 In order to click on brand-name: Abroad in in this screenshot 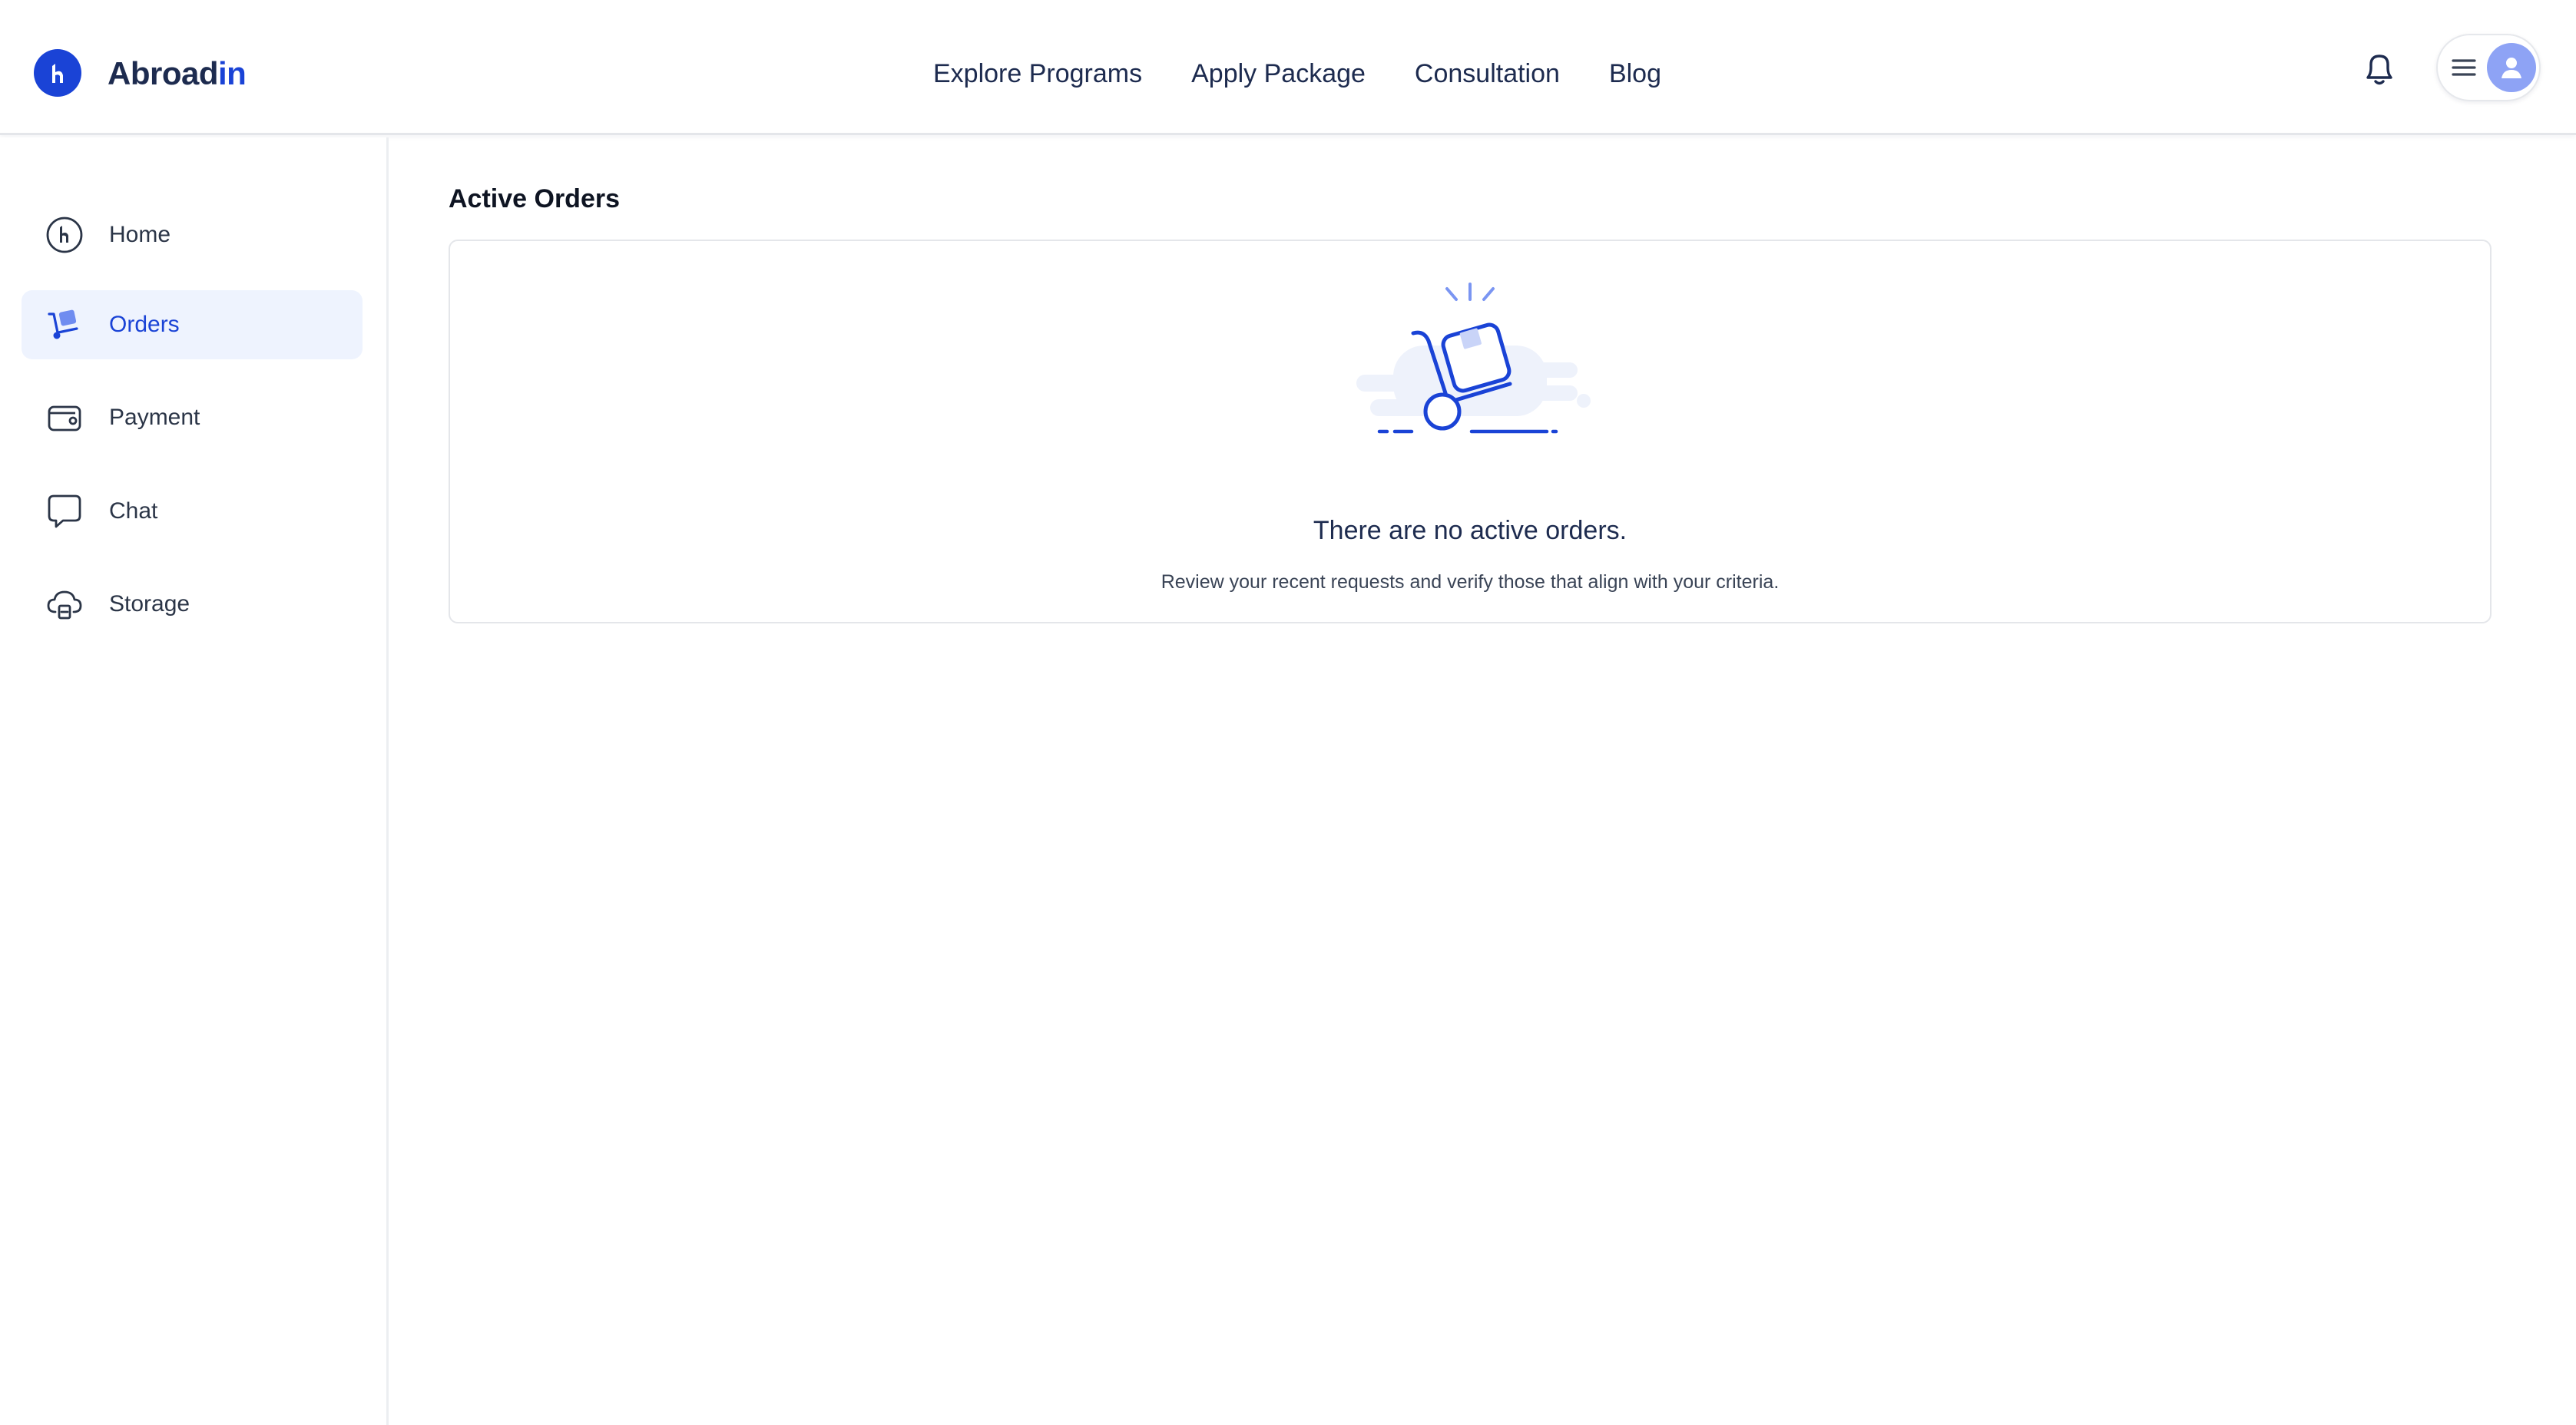, I will do `click(177, 74)`.